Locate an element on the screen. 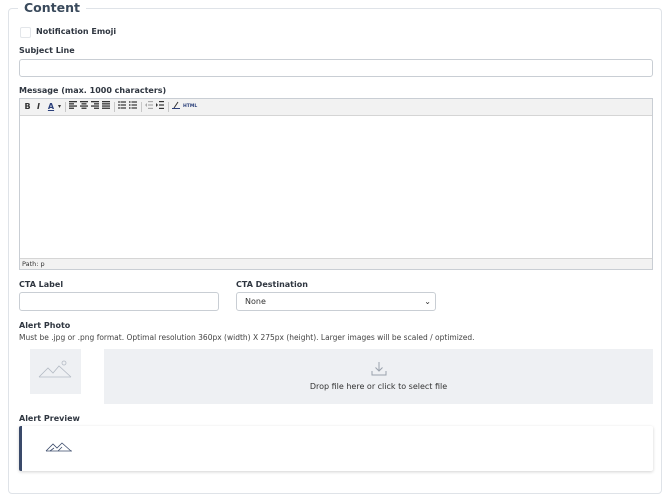  font-color-button: A is located at coordinates (51, 106).